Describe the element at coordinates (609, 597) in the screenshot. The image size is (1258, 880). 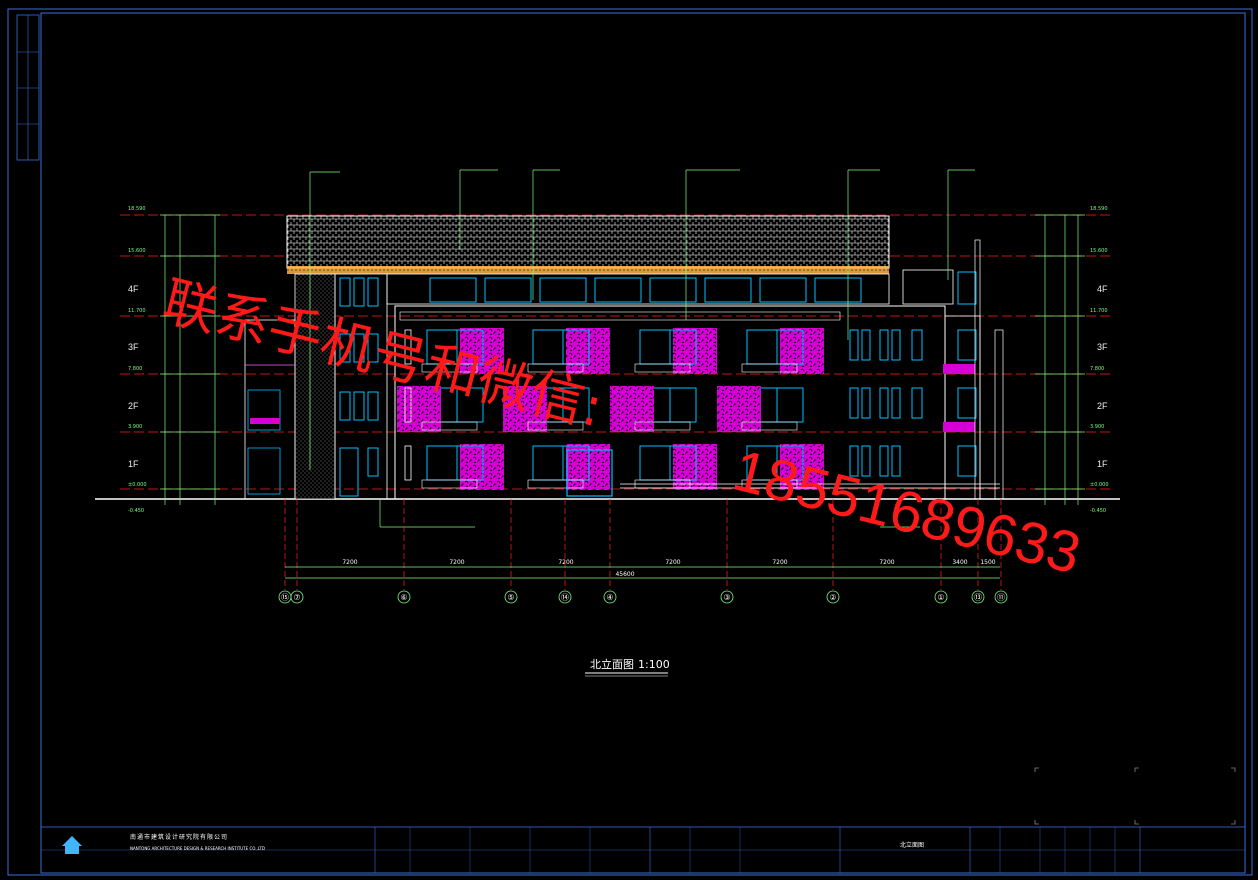
I see `axis-label: ④` at that location.